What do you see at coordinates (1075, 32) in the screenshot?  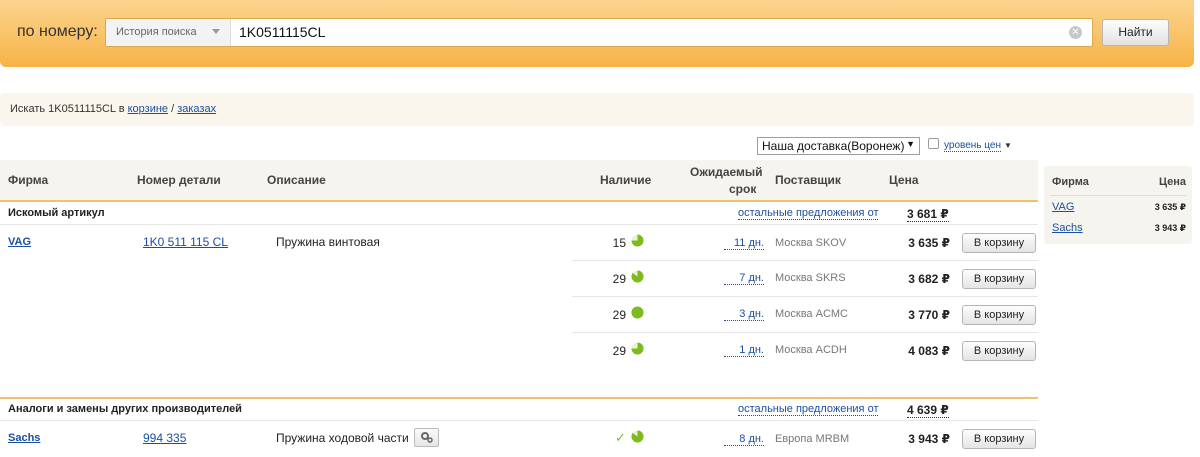 I see `clear-icon: ✕` at bounding box center [1075, 32].